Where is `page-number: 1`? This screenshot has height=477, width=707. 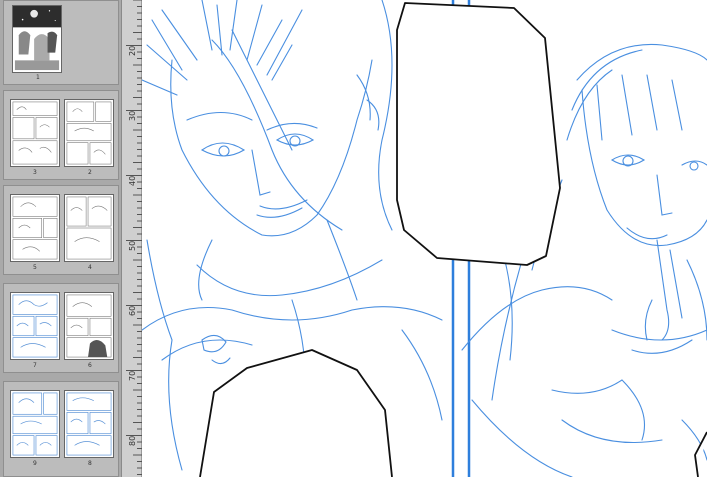
page-number: 1 is located at coordinates (38, 77).